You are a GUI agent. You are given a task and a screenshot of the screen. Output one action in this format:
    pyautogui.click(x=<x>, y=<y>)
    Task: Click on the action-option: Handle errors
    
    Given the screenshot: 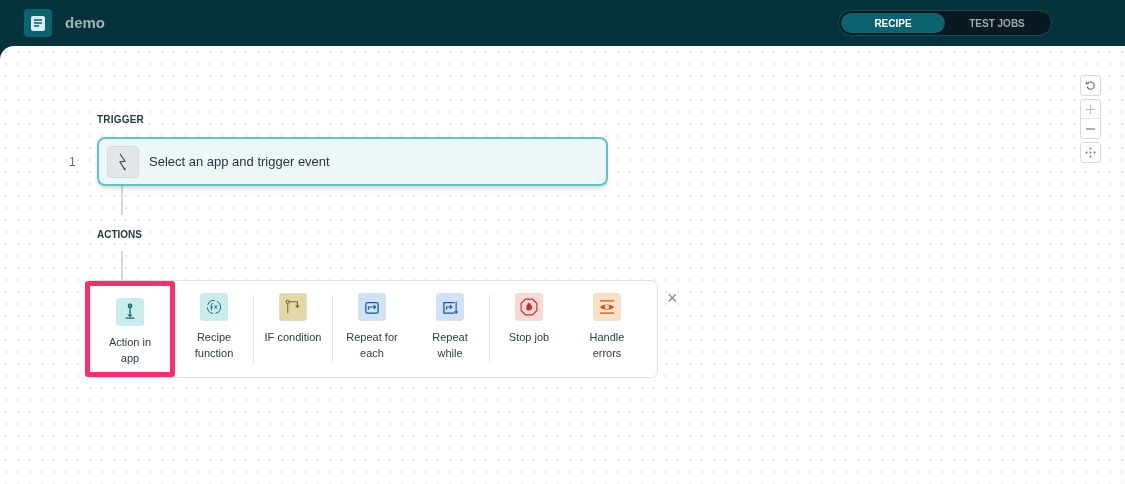 What is the action you would take?
    pyautogui.click(x=607, y=329)
    